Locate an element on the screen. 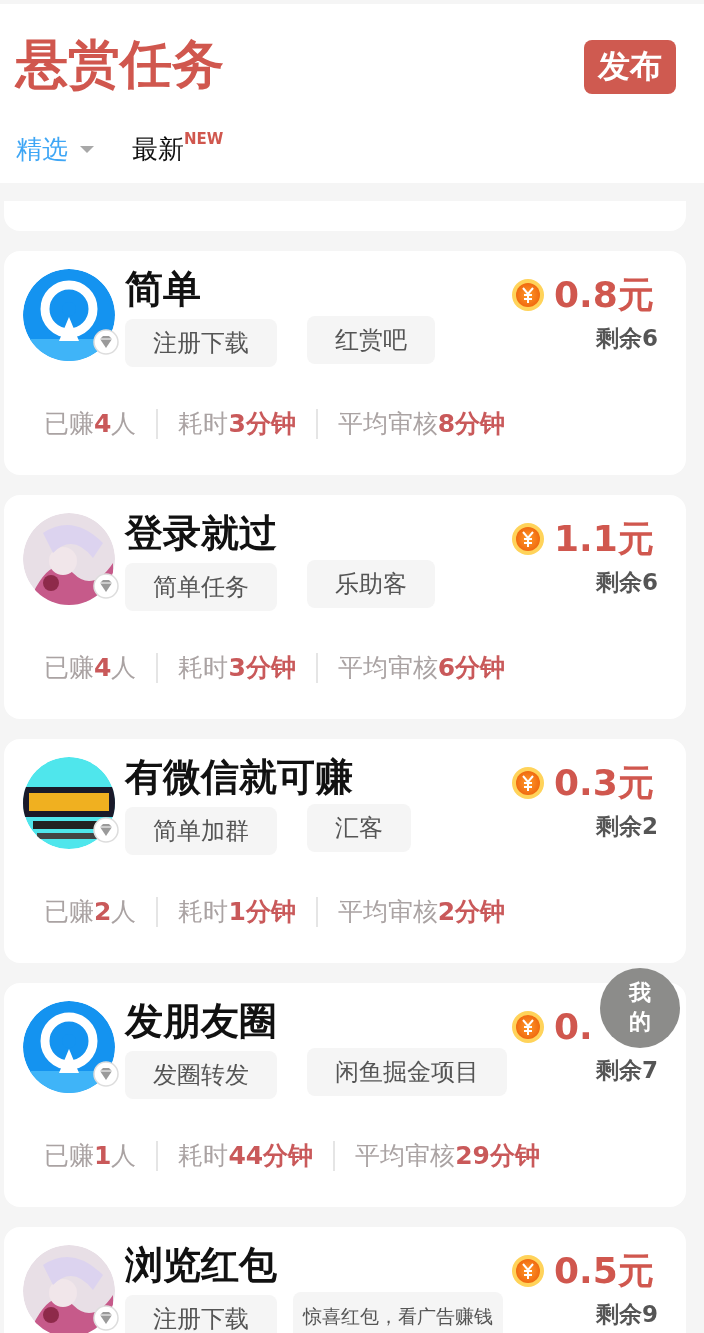  reward-price: 0.3元 is located at coordinates (604, 783).